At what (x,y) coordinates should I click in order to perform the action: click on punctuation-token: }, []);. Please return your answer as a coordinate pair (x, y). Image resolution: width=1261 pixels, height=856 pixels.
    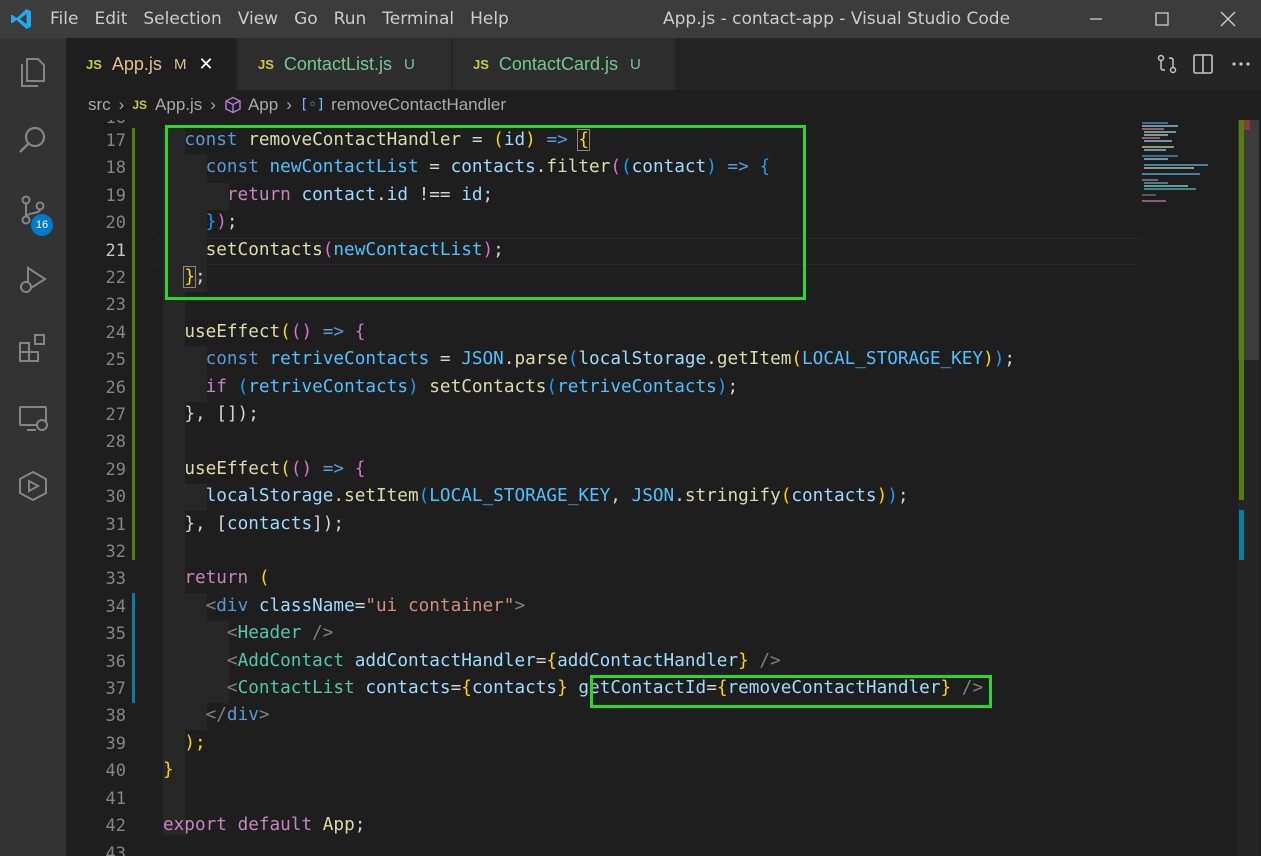
    Looking at the image, I should click on (221, 414).